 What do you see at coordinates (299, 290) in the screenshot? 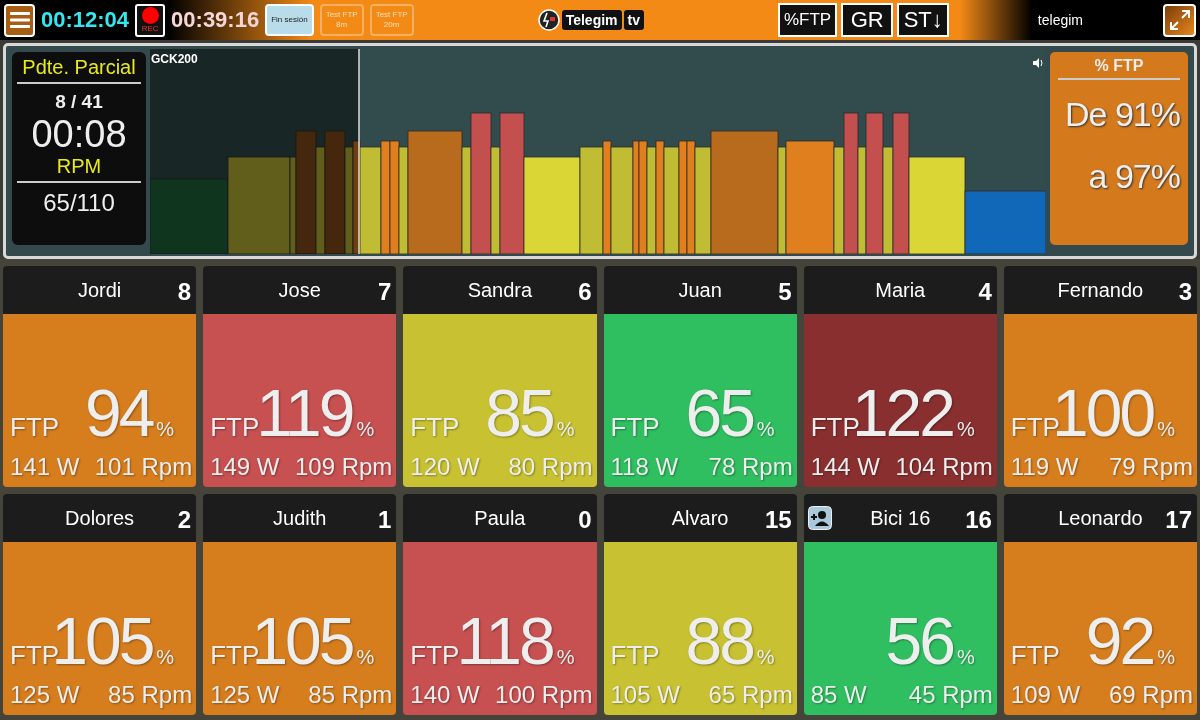
I see `rider-name: Jose` at bounding box center [299, 290].